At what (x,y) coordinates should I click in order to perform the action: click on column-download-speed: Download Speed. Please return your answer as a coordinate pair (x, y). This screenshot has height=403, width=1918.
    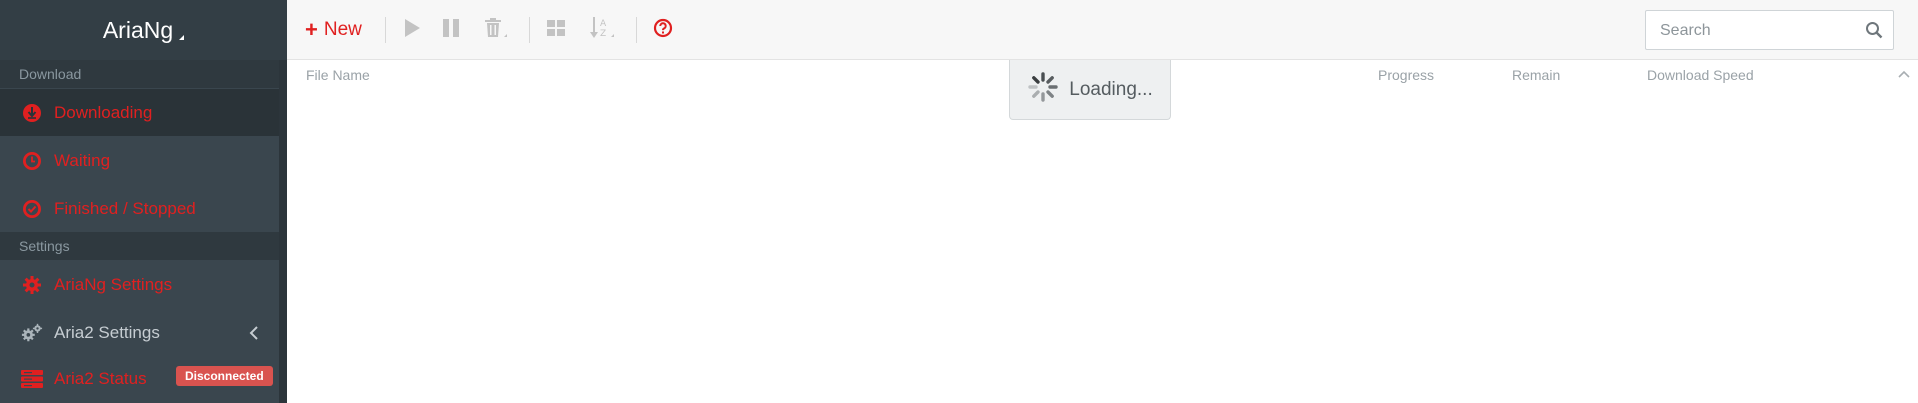
    Looking at the image, I should click on (1700, 75).